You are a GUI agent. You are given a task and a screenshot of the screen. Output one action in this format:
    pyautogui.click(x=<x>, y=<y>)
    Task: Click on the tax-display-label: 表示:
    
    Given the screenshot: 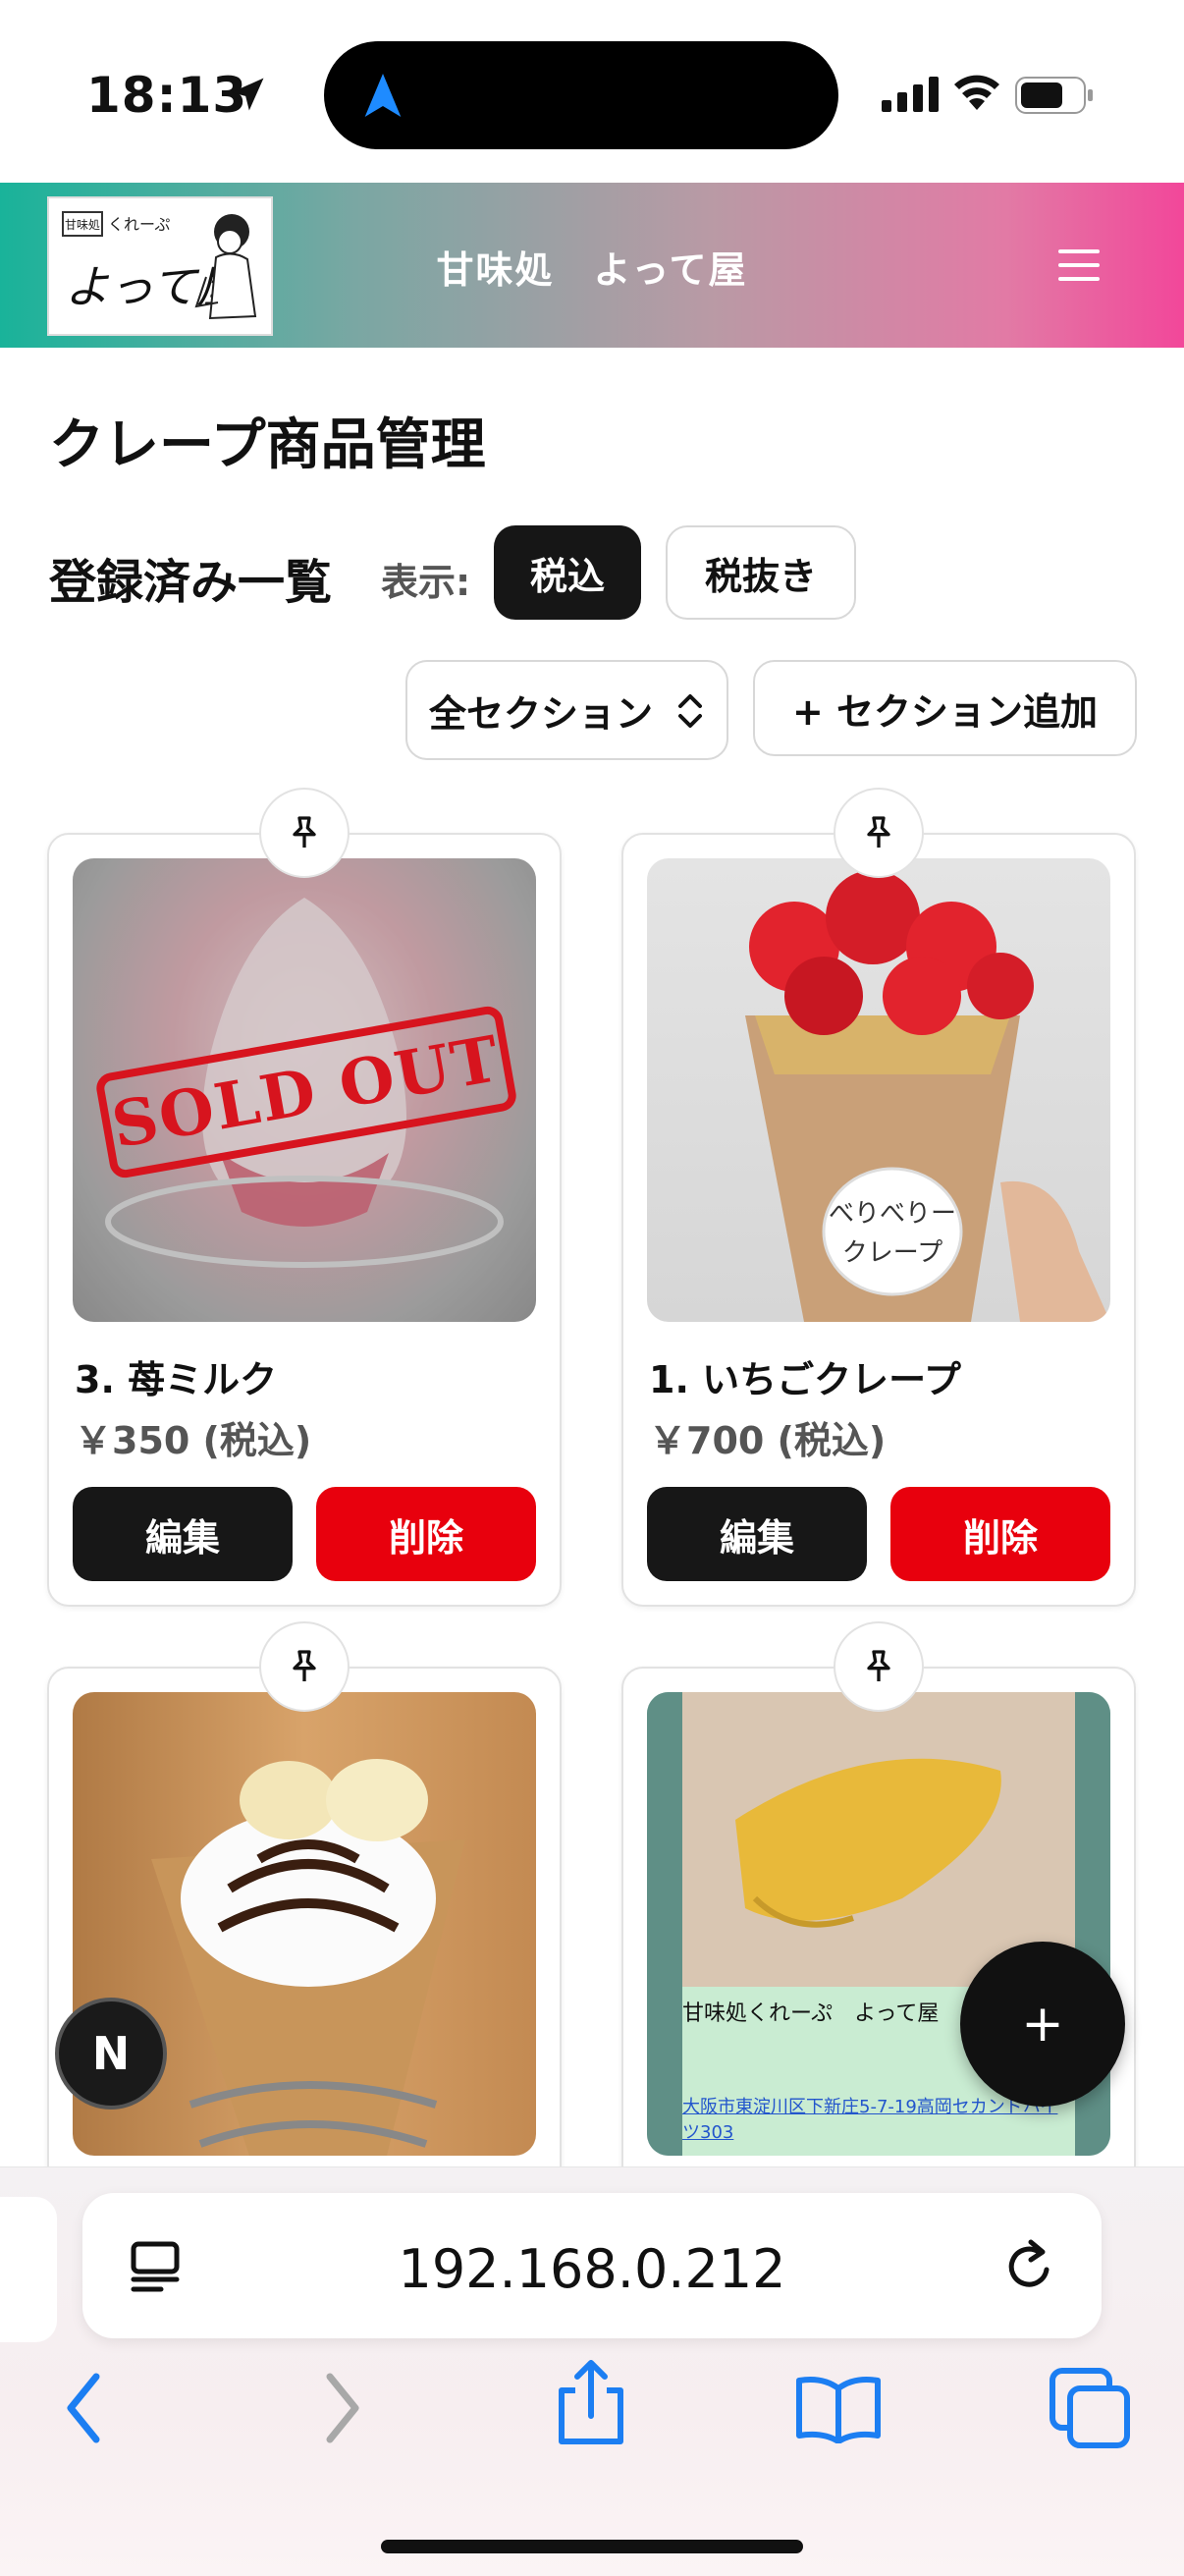 What is the action you would take?
    pyautogui.click(x=426, y=582)
    